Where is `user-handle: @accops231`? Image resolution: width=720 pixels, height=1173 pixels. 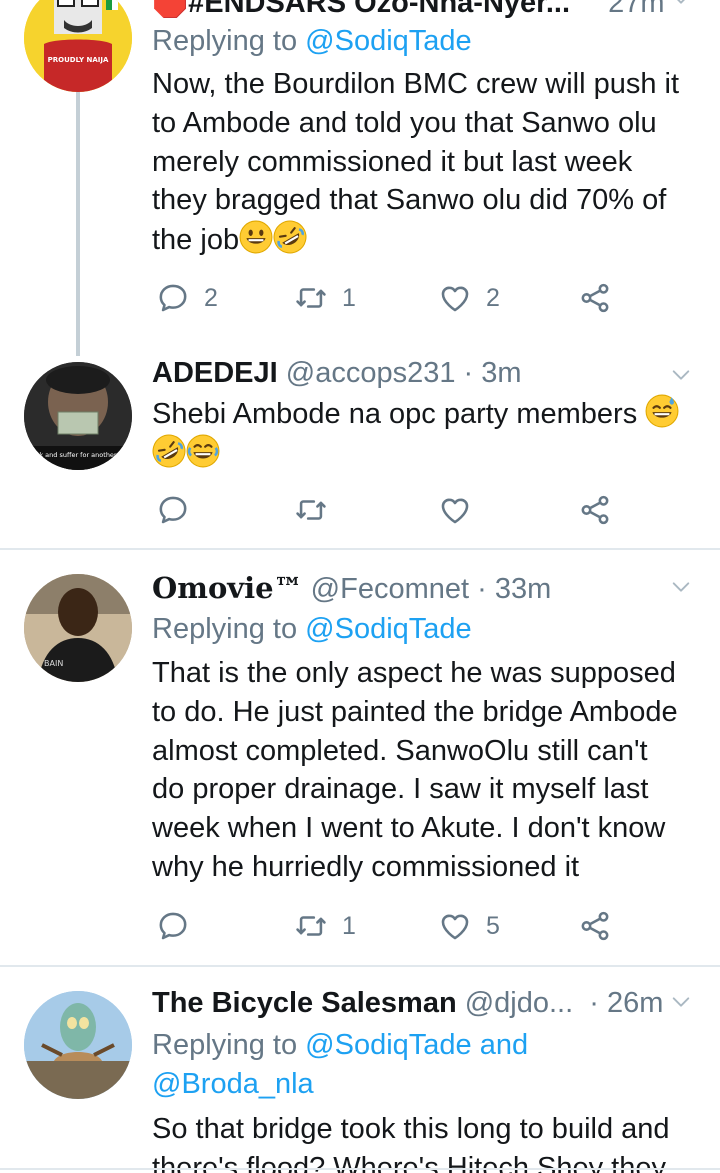
user-handle: @accops231 is located at coordinates (371, 373).